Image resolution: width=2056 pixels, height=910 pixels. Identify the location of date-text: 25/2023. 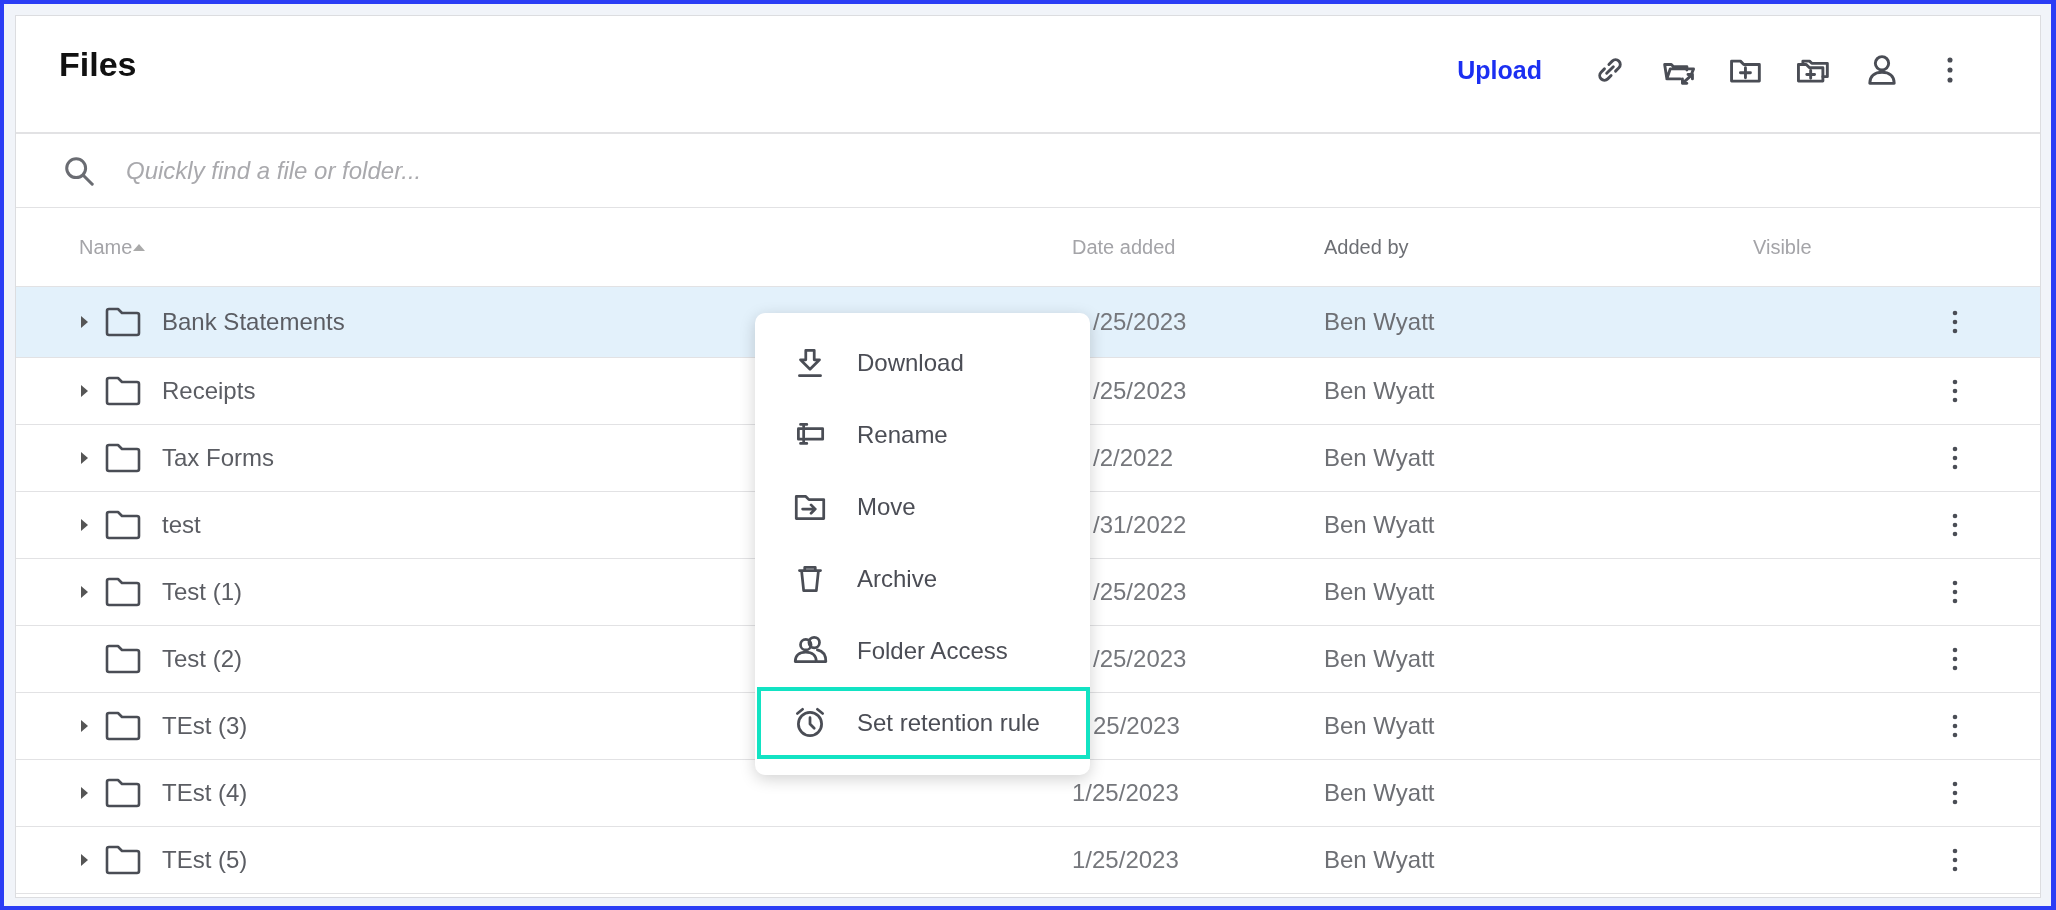
(1136, 725).